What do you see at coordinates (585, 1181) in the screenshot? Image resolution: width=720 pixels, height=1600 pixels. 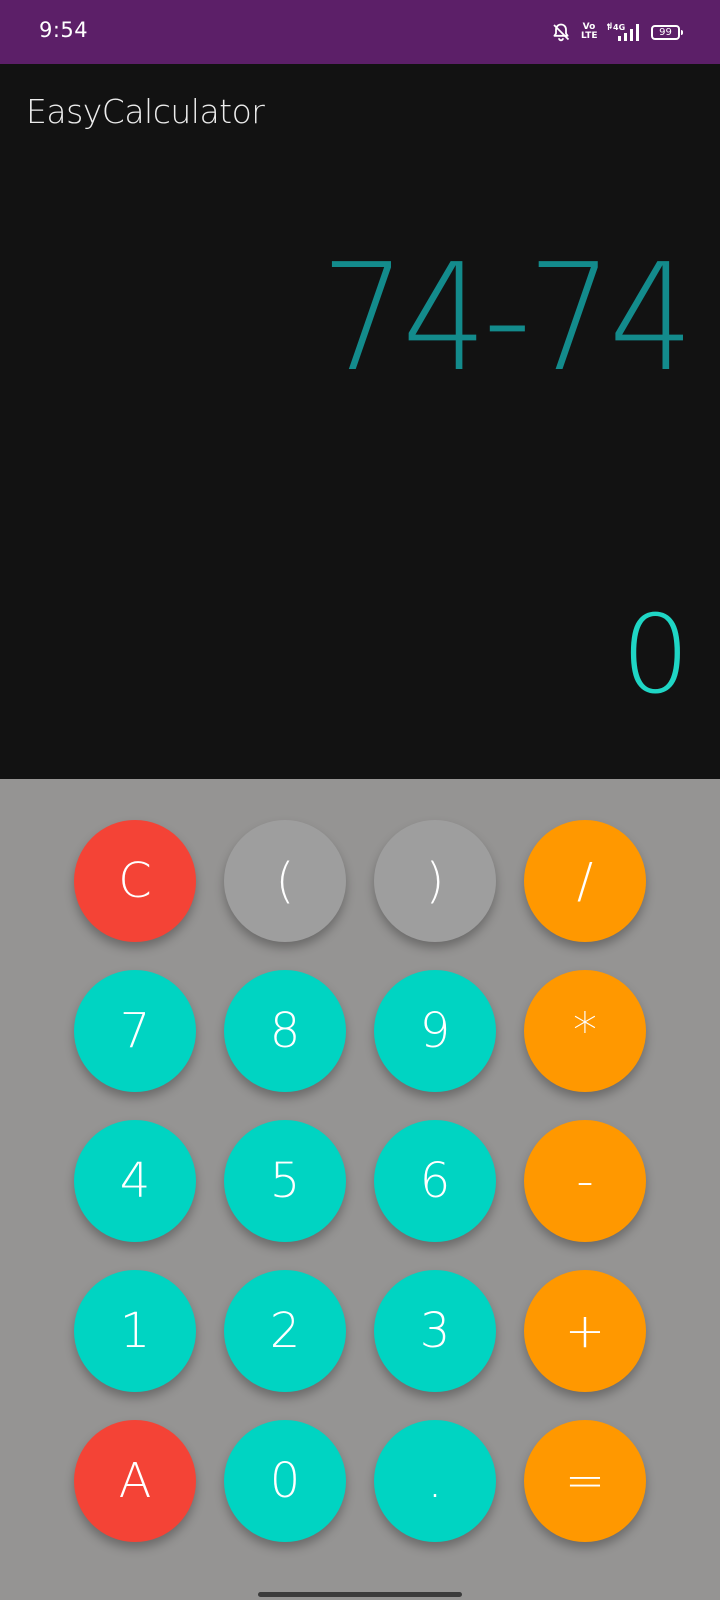 I see `minus-button: -` at bounding box center [585, 1181].